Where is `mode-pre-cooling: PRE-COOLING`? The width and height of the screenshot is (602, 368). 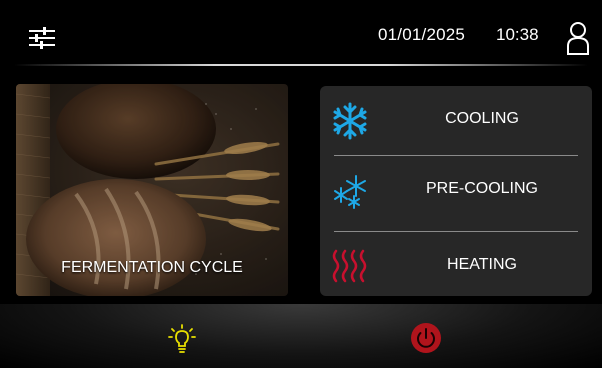
mode-pre-cooling: PRE-COOLING is located at coordinates (456, 191).